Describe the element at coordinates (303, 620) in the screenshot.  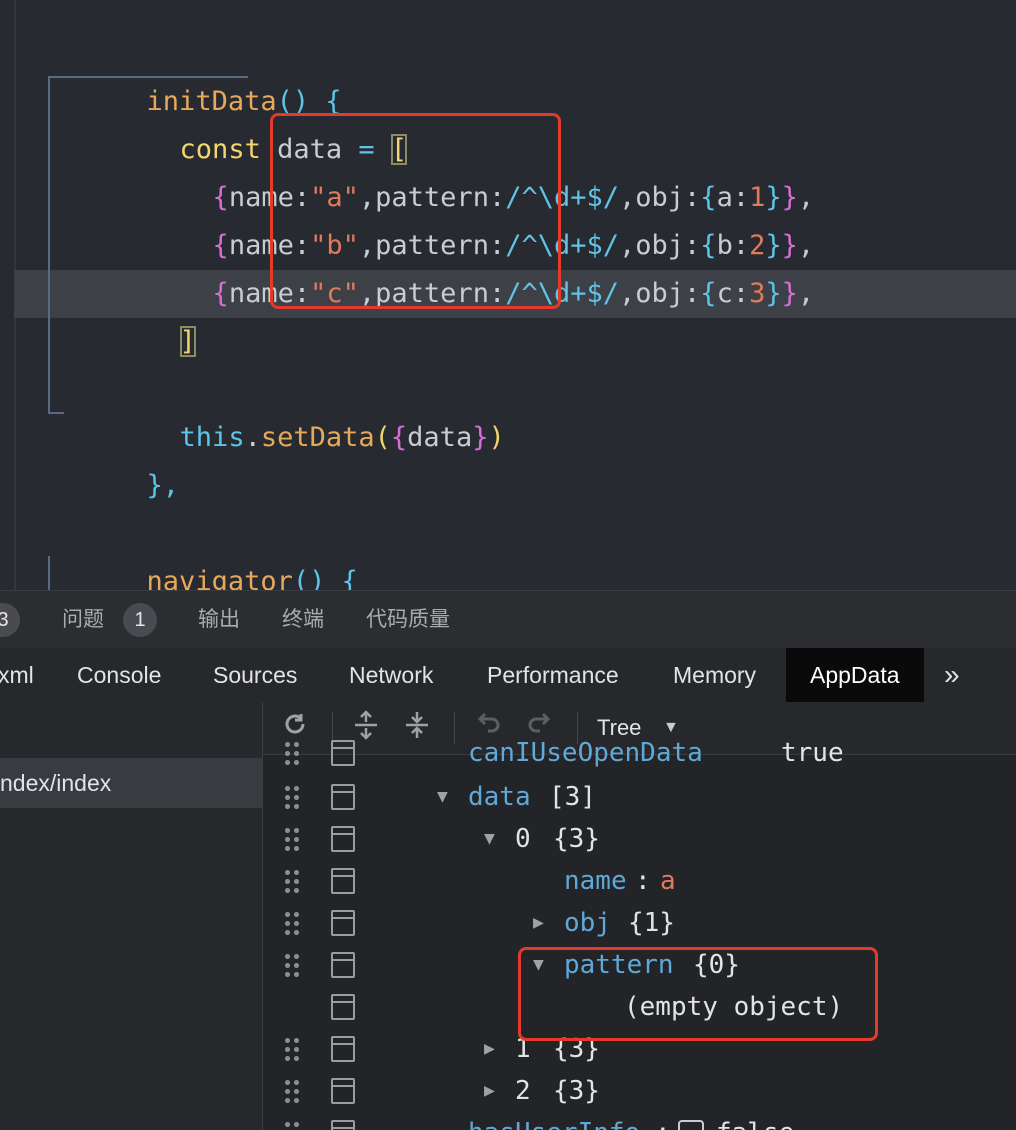
I see `tab-terminal: 终端` at that location.